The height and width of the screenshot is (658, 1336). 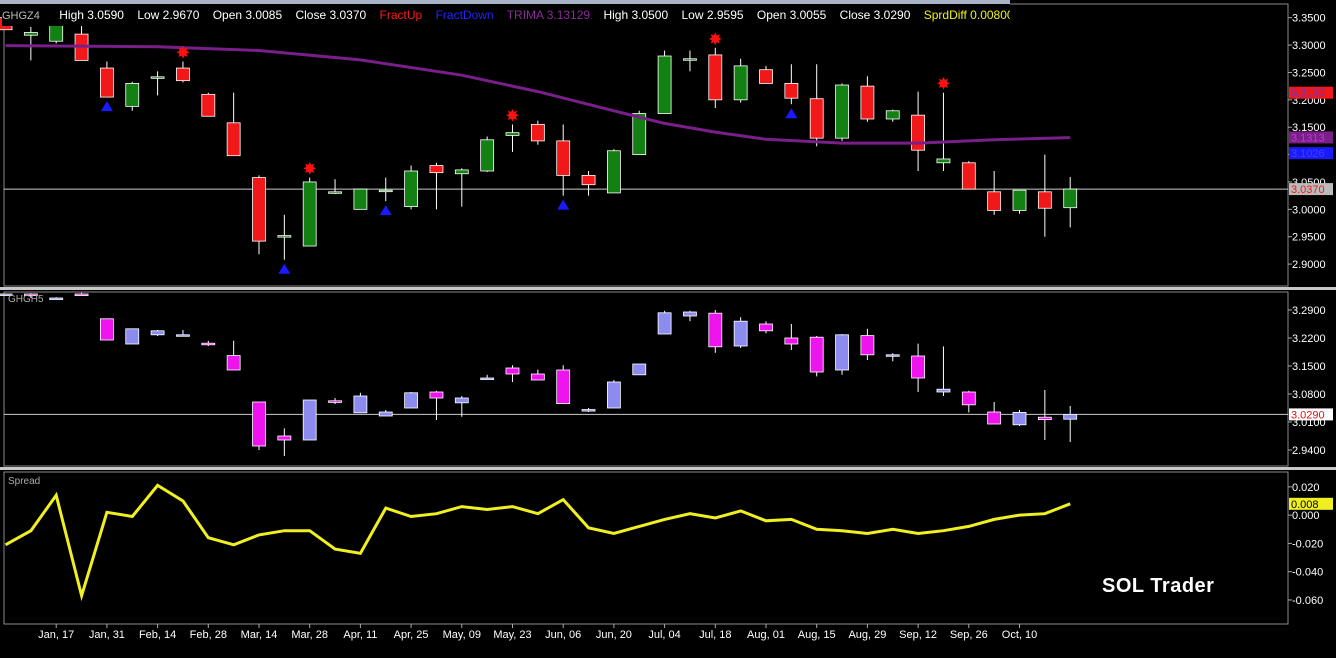 I want to click on x-tick-label: Oct, 10, so click(x=1019, y=635).